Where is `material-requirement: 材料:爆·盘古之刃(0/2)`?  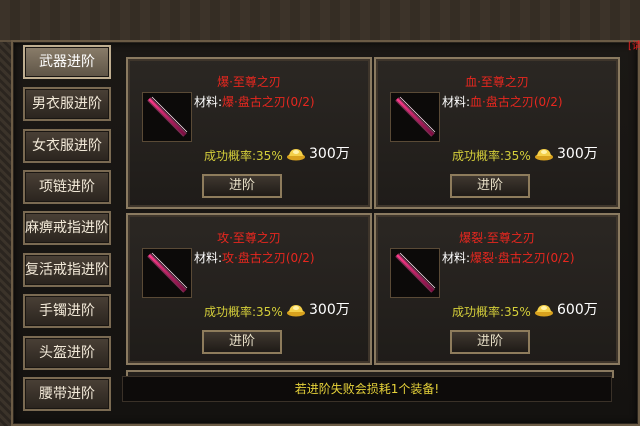
material-requirement: 材料:爆·盘古之刃(0/2) is located at coordinates (254, 101).